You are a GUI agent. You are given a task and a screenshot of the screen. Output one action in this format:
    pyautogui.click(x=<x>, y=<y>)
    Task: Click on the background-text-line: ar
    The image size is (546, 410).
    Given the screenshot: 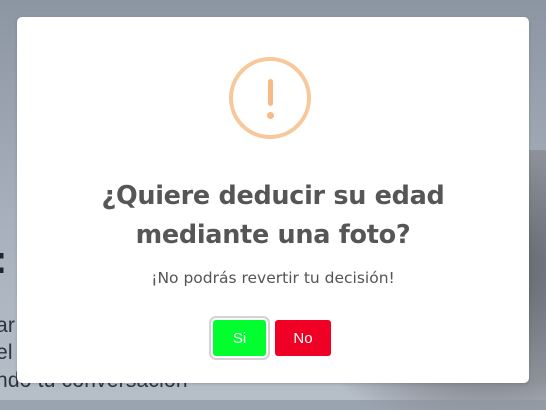 What is the action you would take?
    pyautogui.click(x=8, y=325)
    